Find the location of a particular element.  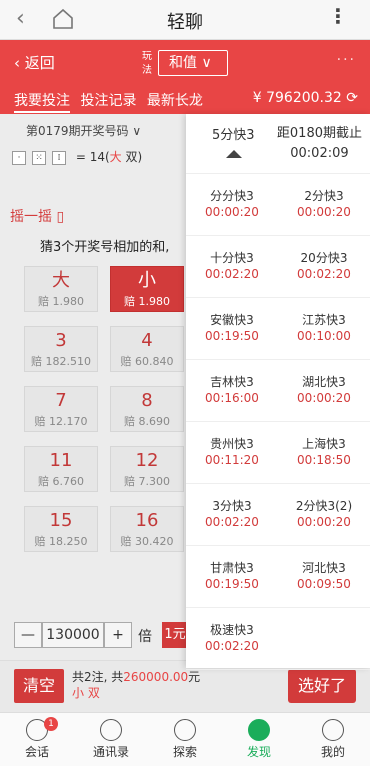

odds-cell: 8 赔 8.690 is located at coordinates (147, 409).